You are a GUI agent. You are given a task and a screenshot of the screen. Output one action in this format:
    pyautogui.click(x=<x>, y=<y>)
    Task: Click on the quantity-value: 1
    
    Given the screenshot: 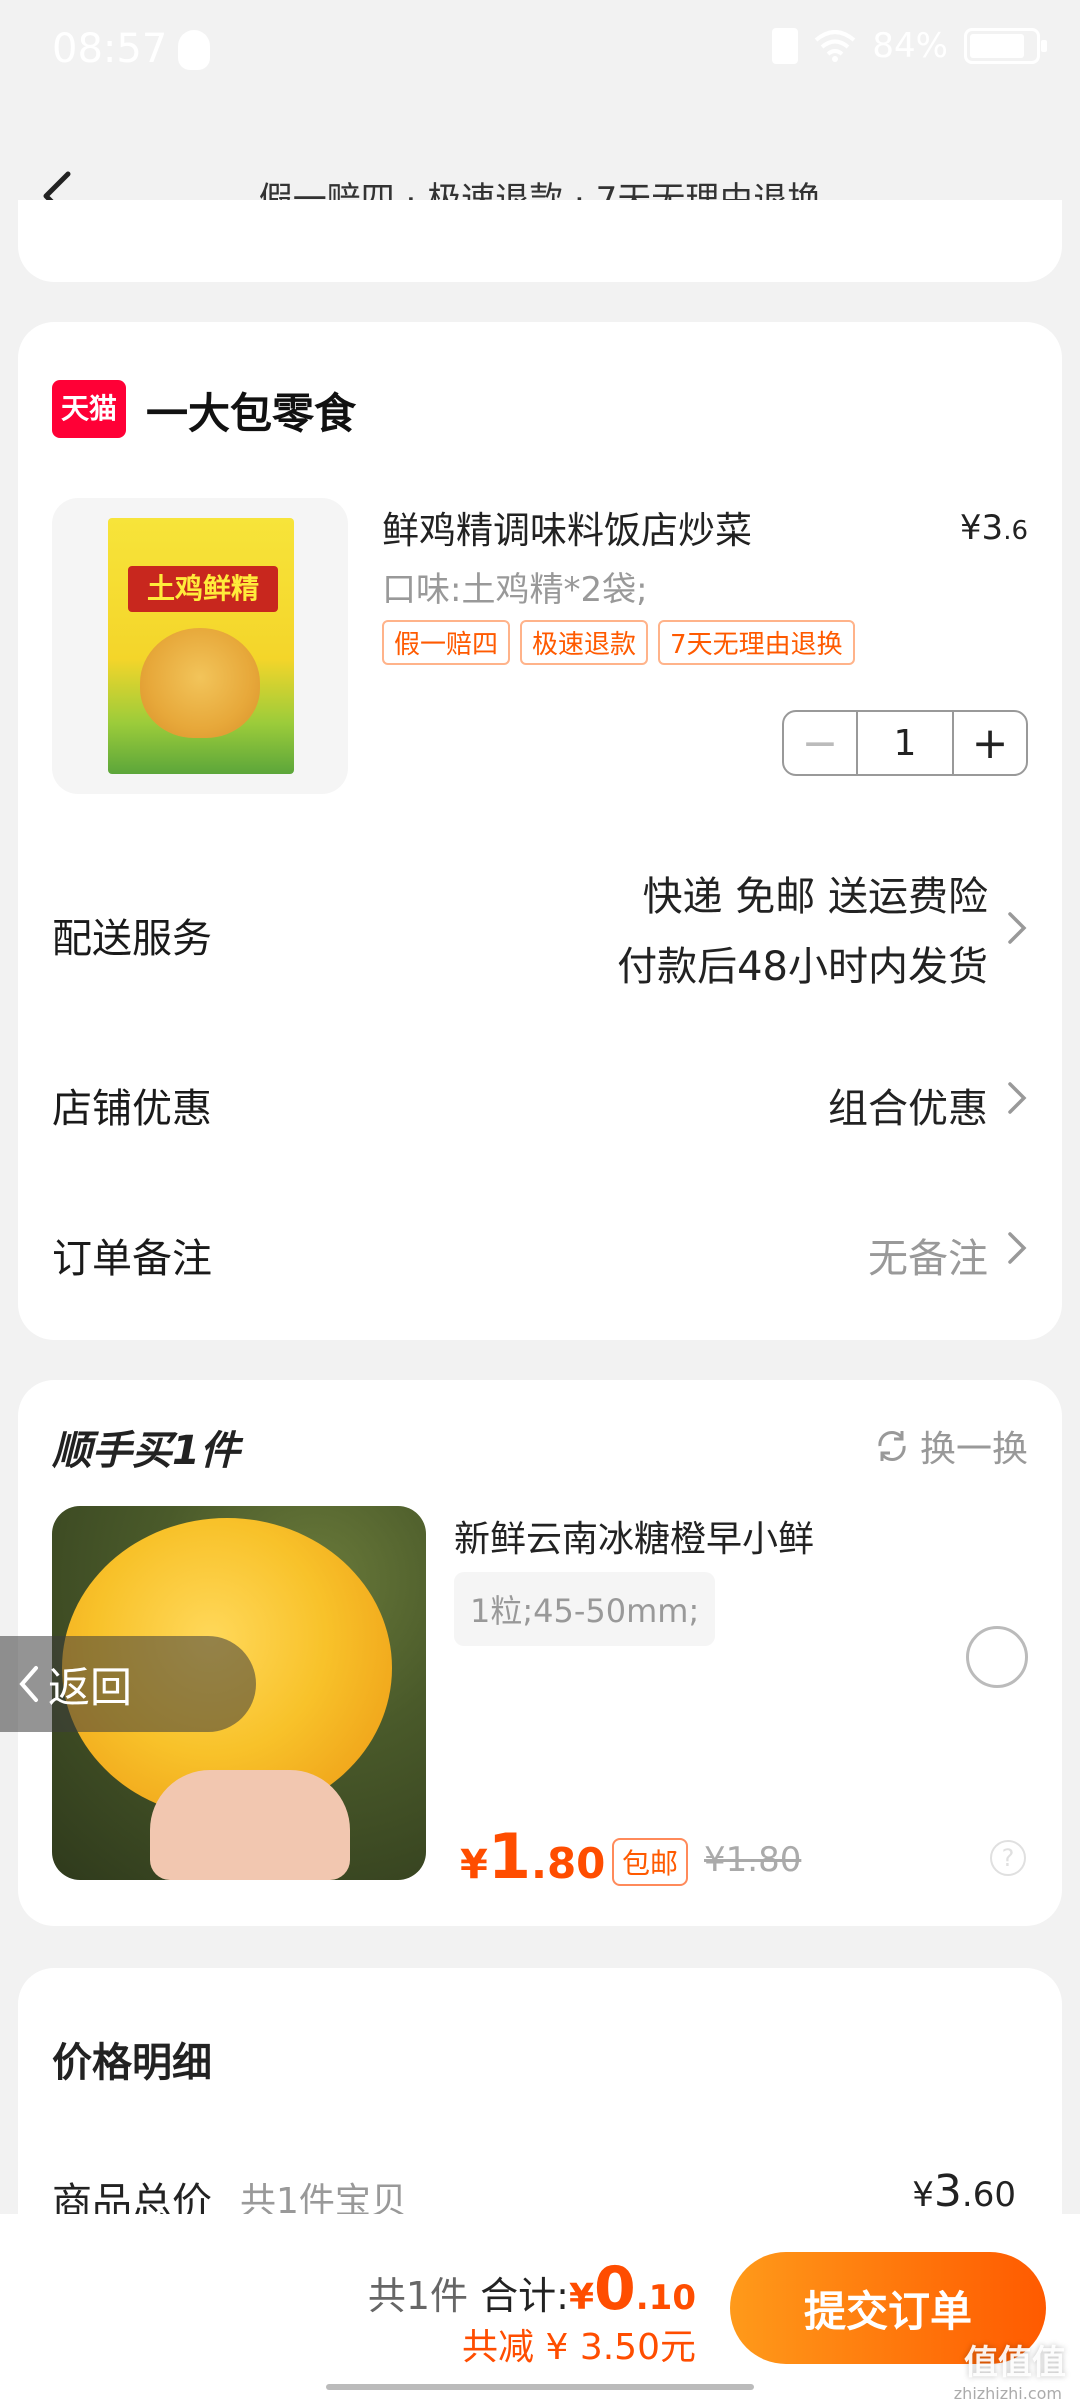 What is the action you would take?
    pyautogui.click(x=905, y=743)
    